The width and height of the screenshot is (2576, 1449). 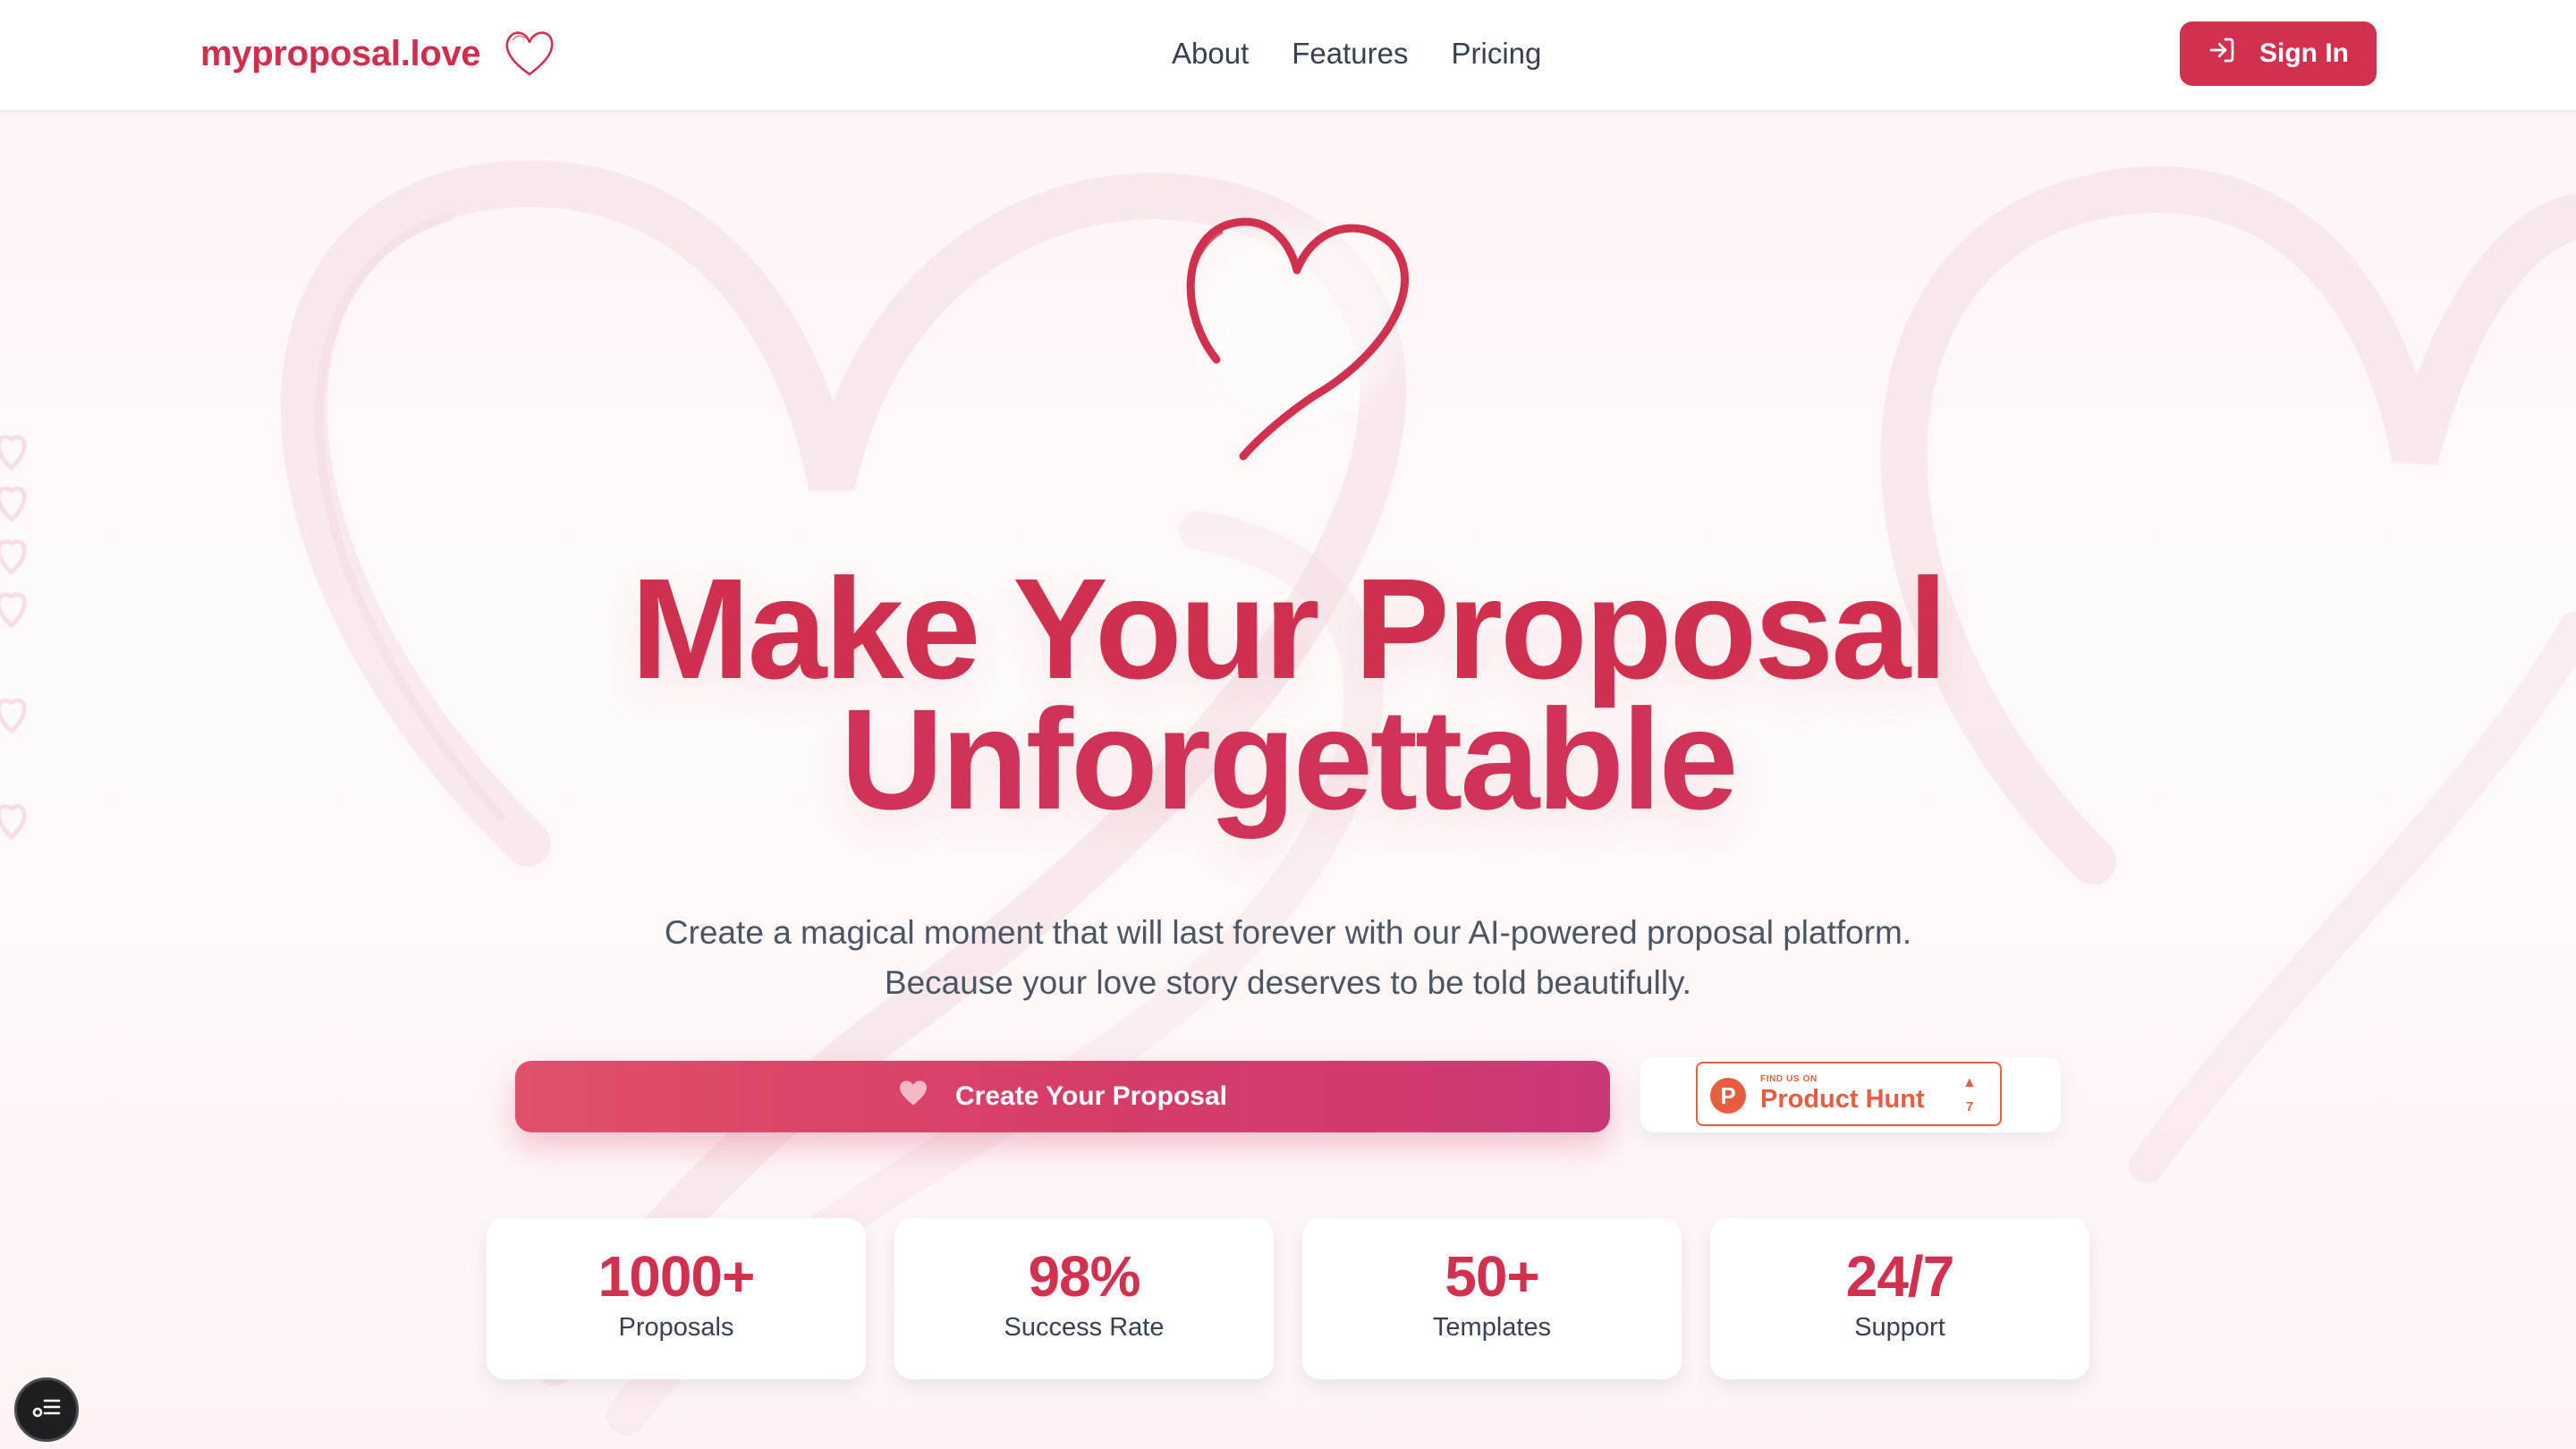 What do you see at coordinates (1789, 1079) in the screenshot?
I see `product-hunt-small-label: FIND US ON` at bounding box center [1789, 1079].